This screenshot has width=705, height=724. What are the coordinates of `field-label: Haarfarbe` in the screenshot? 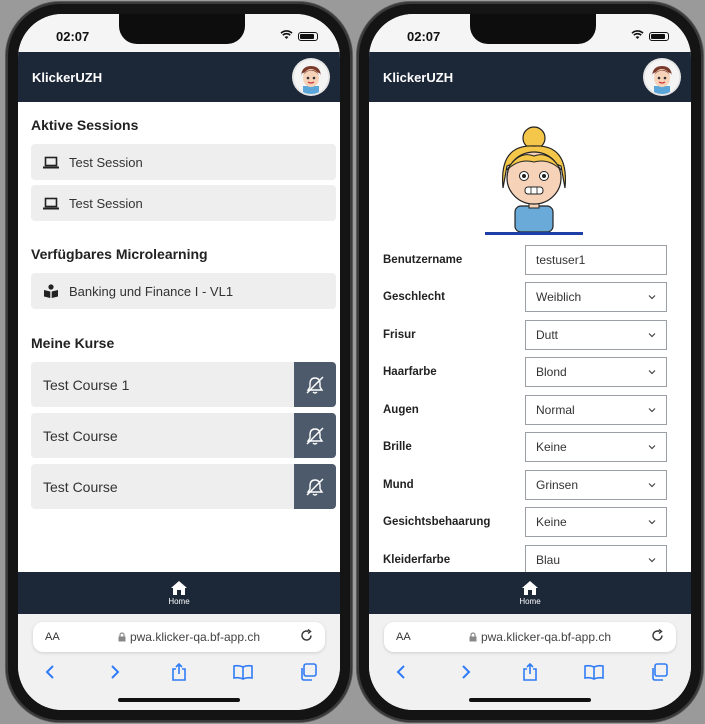 It's located at (410, 372).